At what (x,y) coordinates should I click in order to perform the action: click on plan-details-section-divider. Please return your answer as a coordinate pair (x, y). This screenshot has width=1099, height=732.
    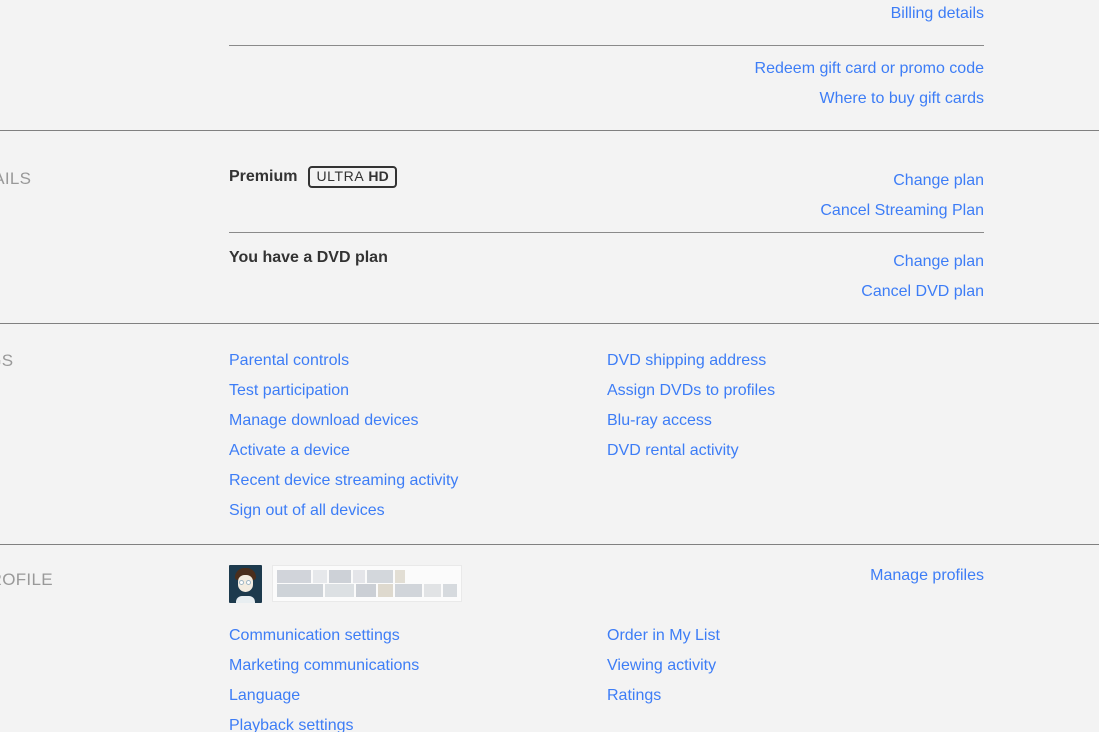
    Looking at the image, I should click on (549, 130).